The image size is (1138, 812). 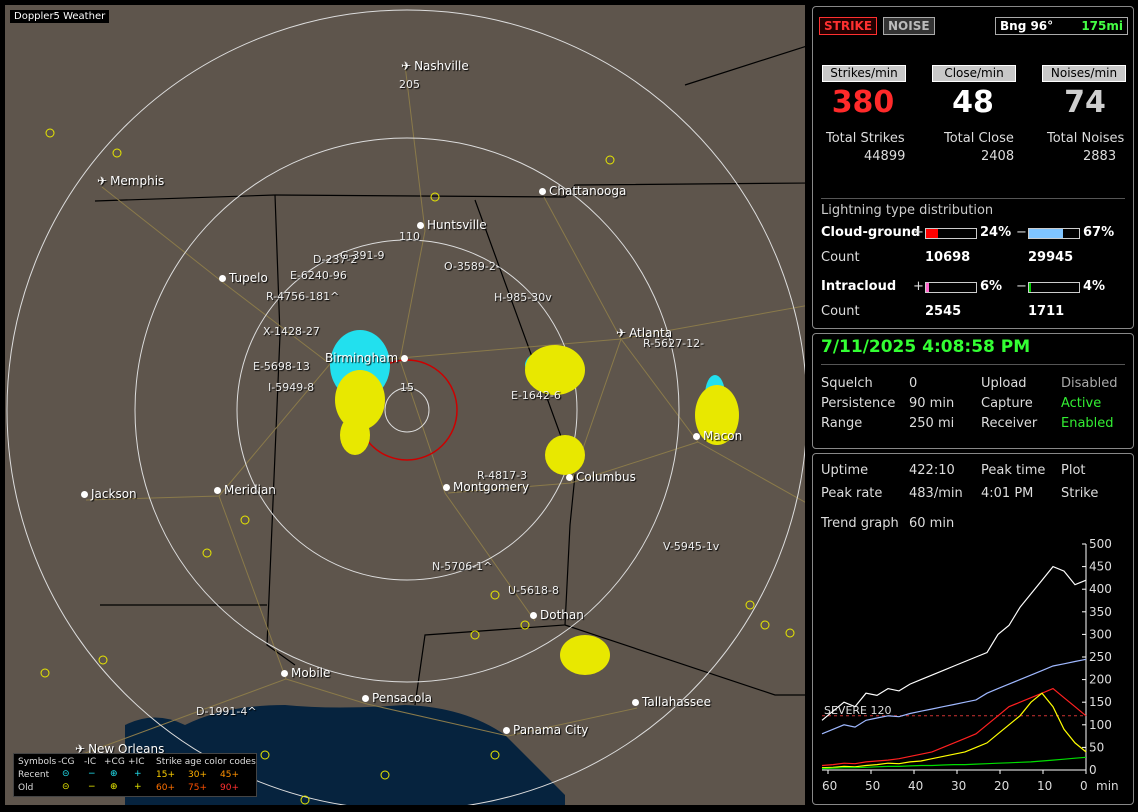 What do you see at coordinates (462, 566) in the screenshot?
I see `storm-cell-label: N-5706-1^` at bounding box center [462, 566].